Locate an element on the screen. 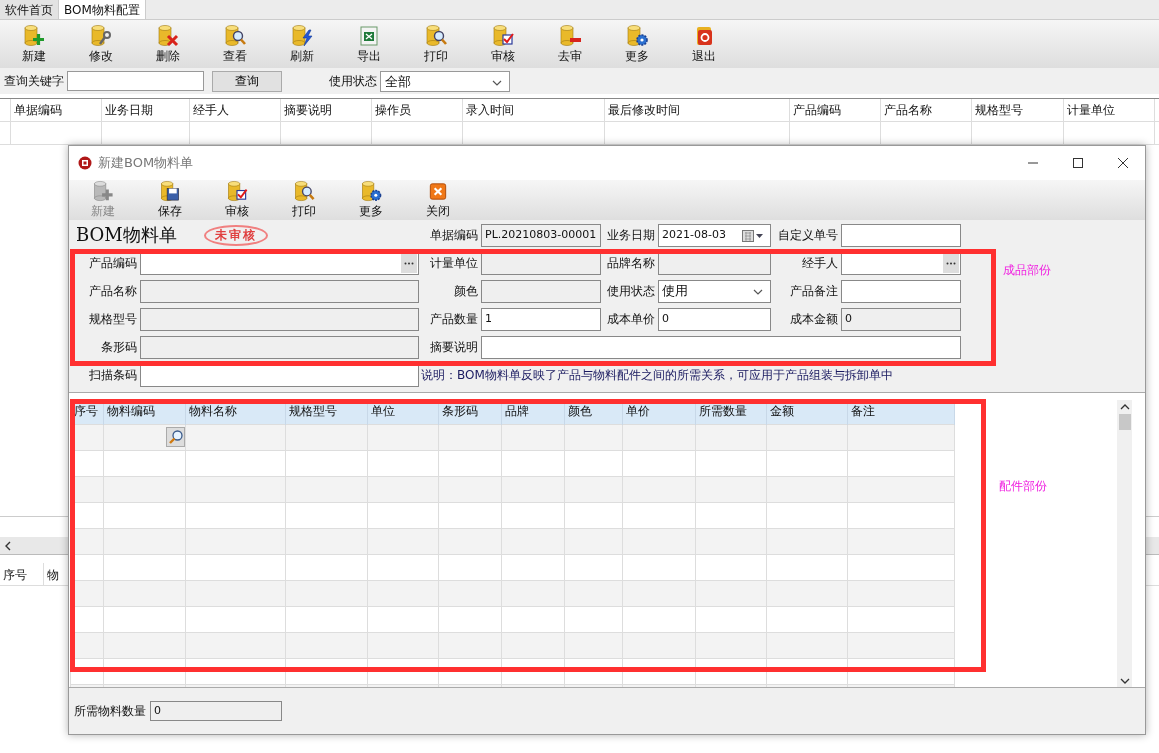 This screenshot has height=753, width=1159. scroll-up-icon is located at coordinates (1124, 407).